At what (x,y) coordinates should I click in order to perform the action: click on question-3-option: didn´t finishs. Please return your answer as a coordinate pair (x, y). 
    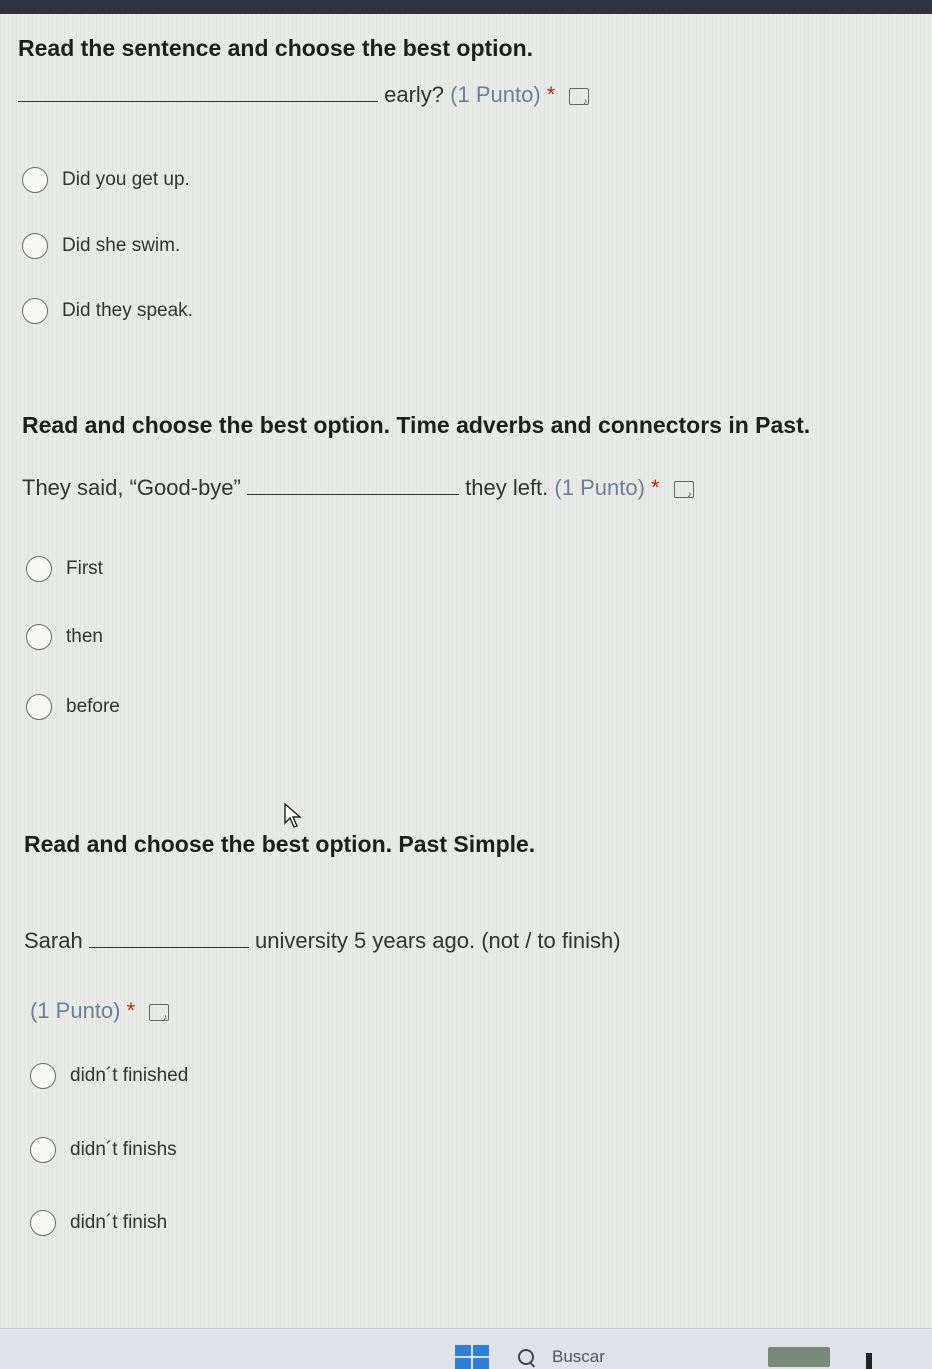
    Looking at the image, I should click on (103, 1150).